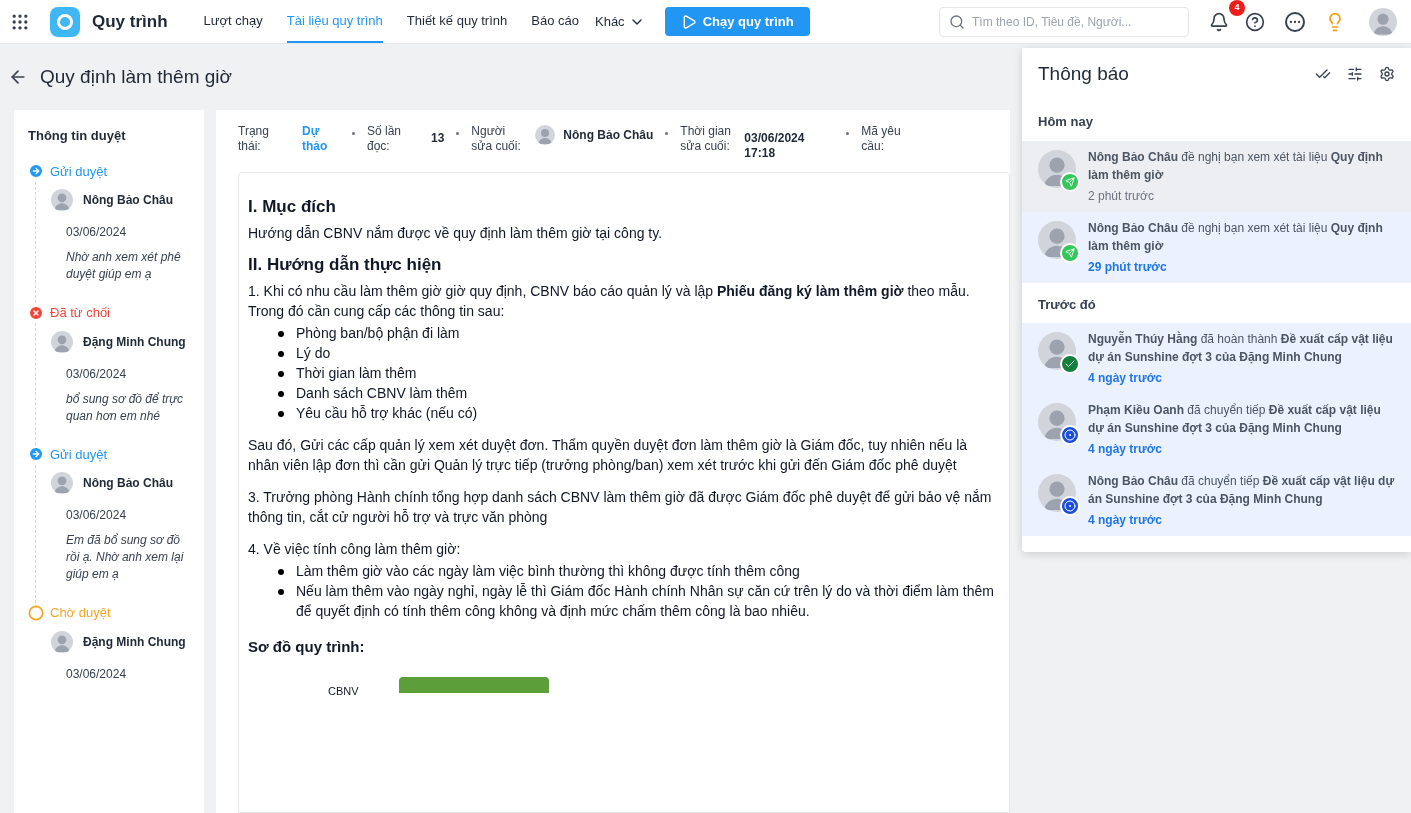 This screenshot has height=813, width=1411. Describe the element at coordinates (315, 139) in the screenshot. I see `meta-value: Dự thảo` at that location.